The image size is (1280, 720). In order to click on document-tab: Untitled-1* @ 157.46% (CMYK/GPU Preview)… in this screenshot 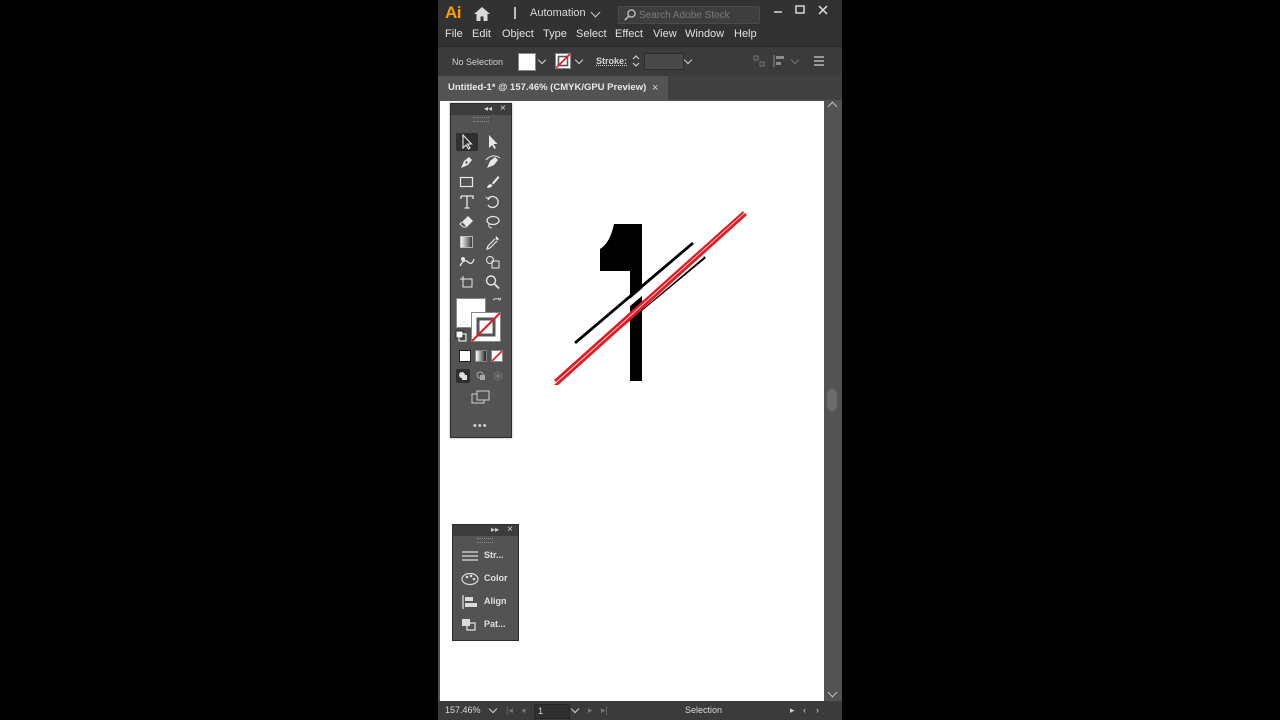, I will do `click(553, 88)`.